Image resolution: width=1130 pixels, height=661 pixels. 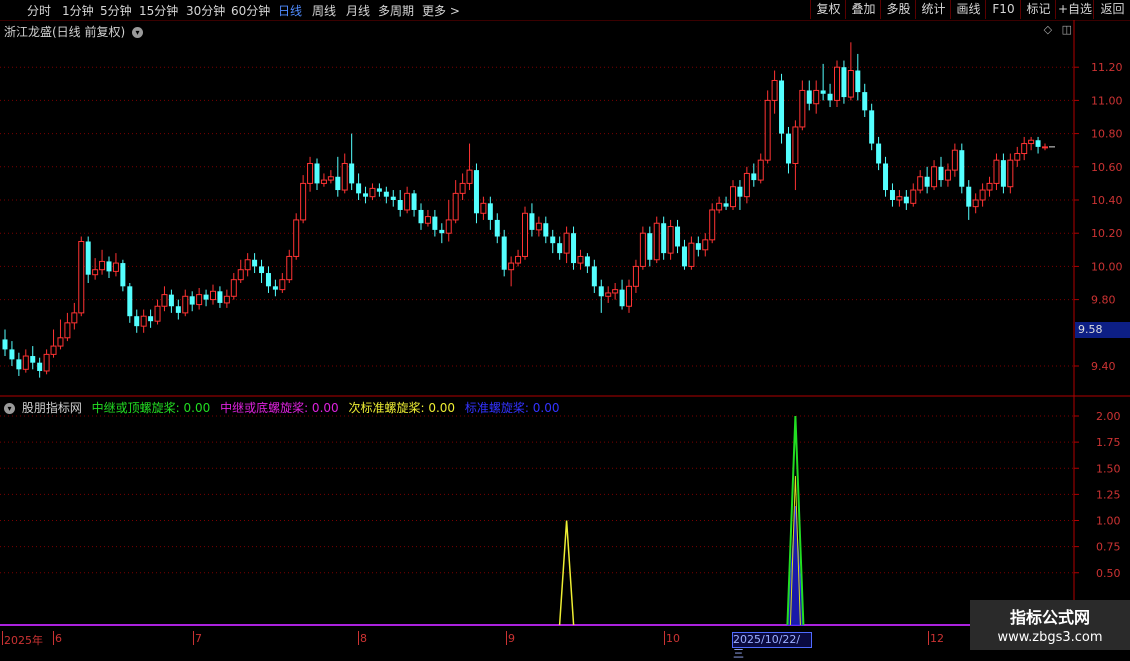 What do you see at coordinates (1107, 233) in the screenshot?
I see `price-tick-label: 10.20` at bounding box center [1107, 233].